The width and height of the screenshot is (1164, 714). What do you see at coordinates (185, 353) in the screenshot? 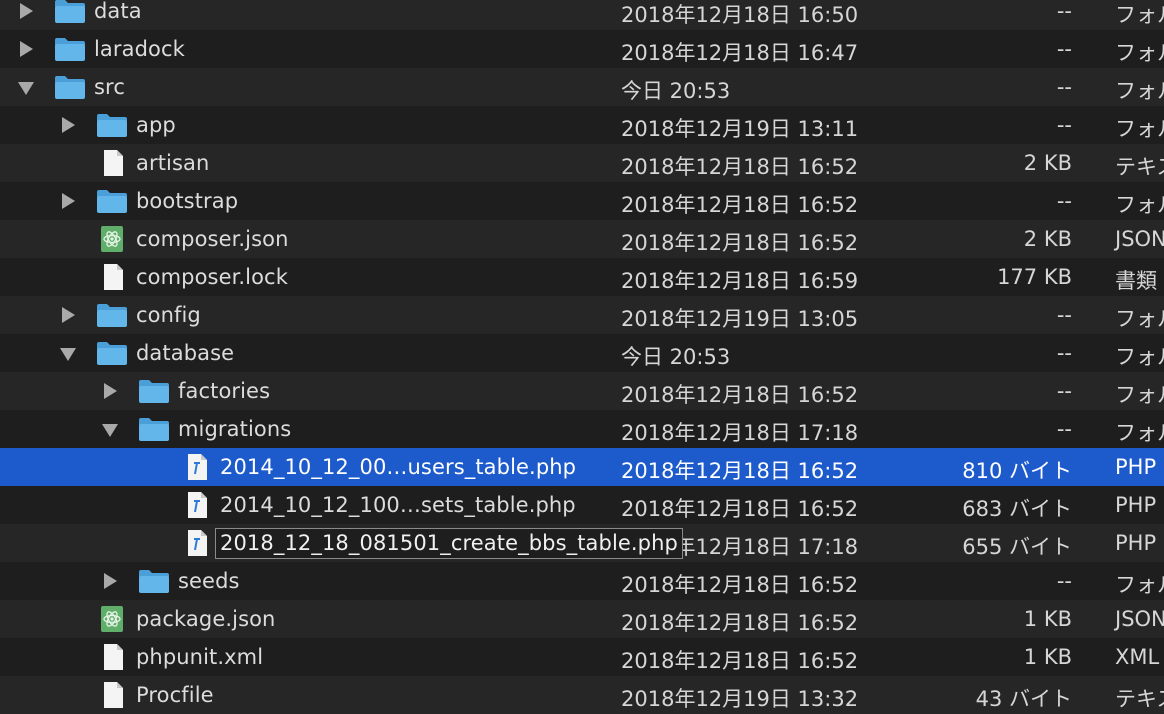
I see `file-name: database` at bounding box center [185, 353].